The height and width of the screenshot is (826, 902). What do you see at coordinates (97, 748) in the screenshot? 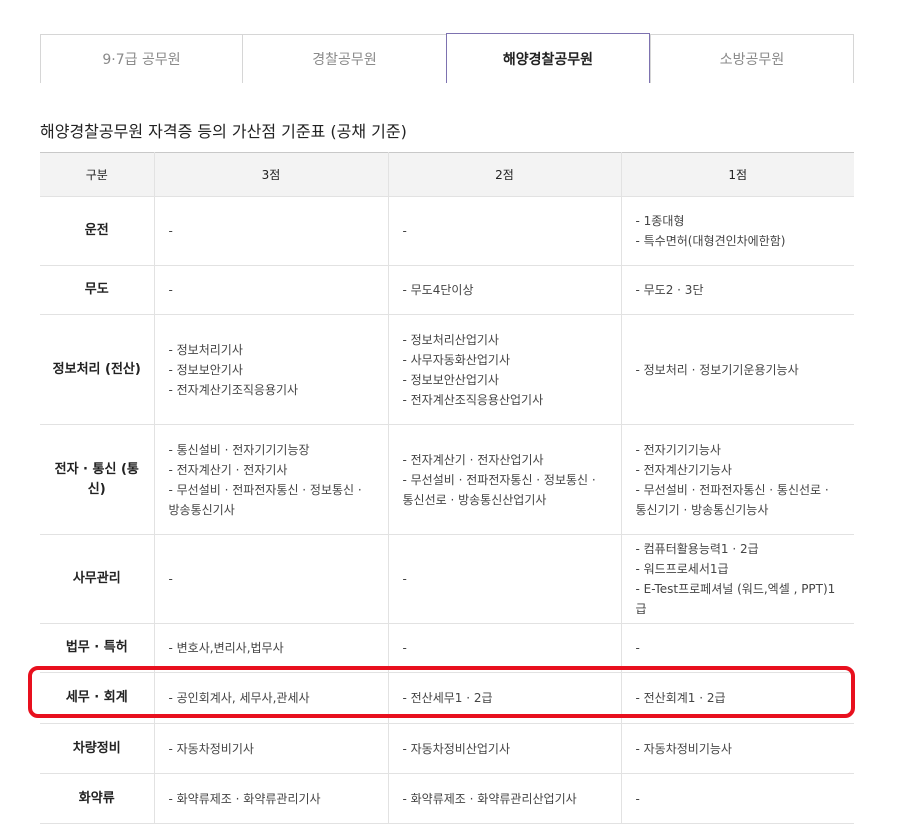
I see `row-category: 차량정비` at bounding box center [97, 748].